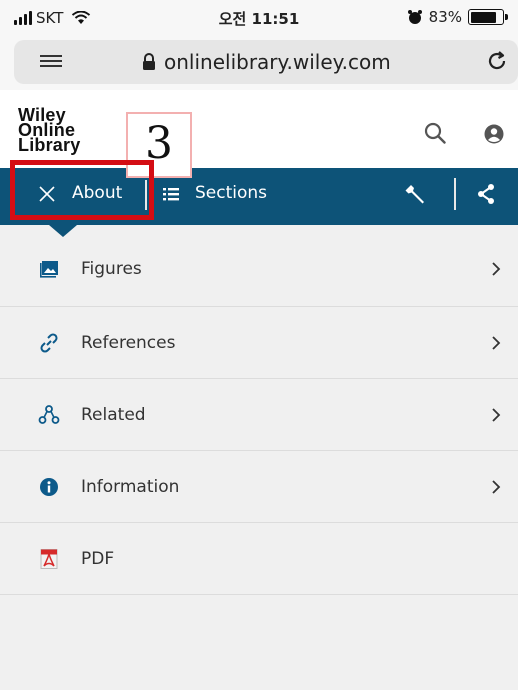 This screenshot has height=690, width=518. What do you see at coordinates (435, 133) in the screenshot?
I see `search-icon` at bounding box center [435, 133].